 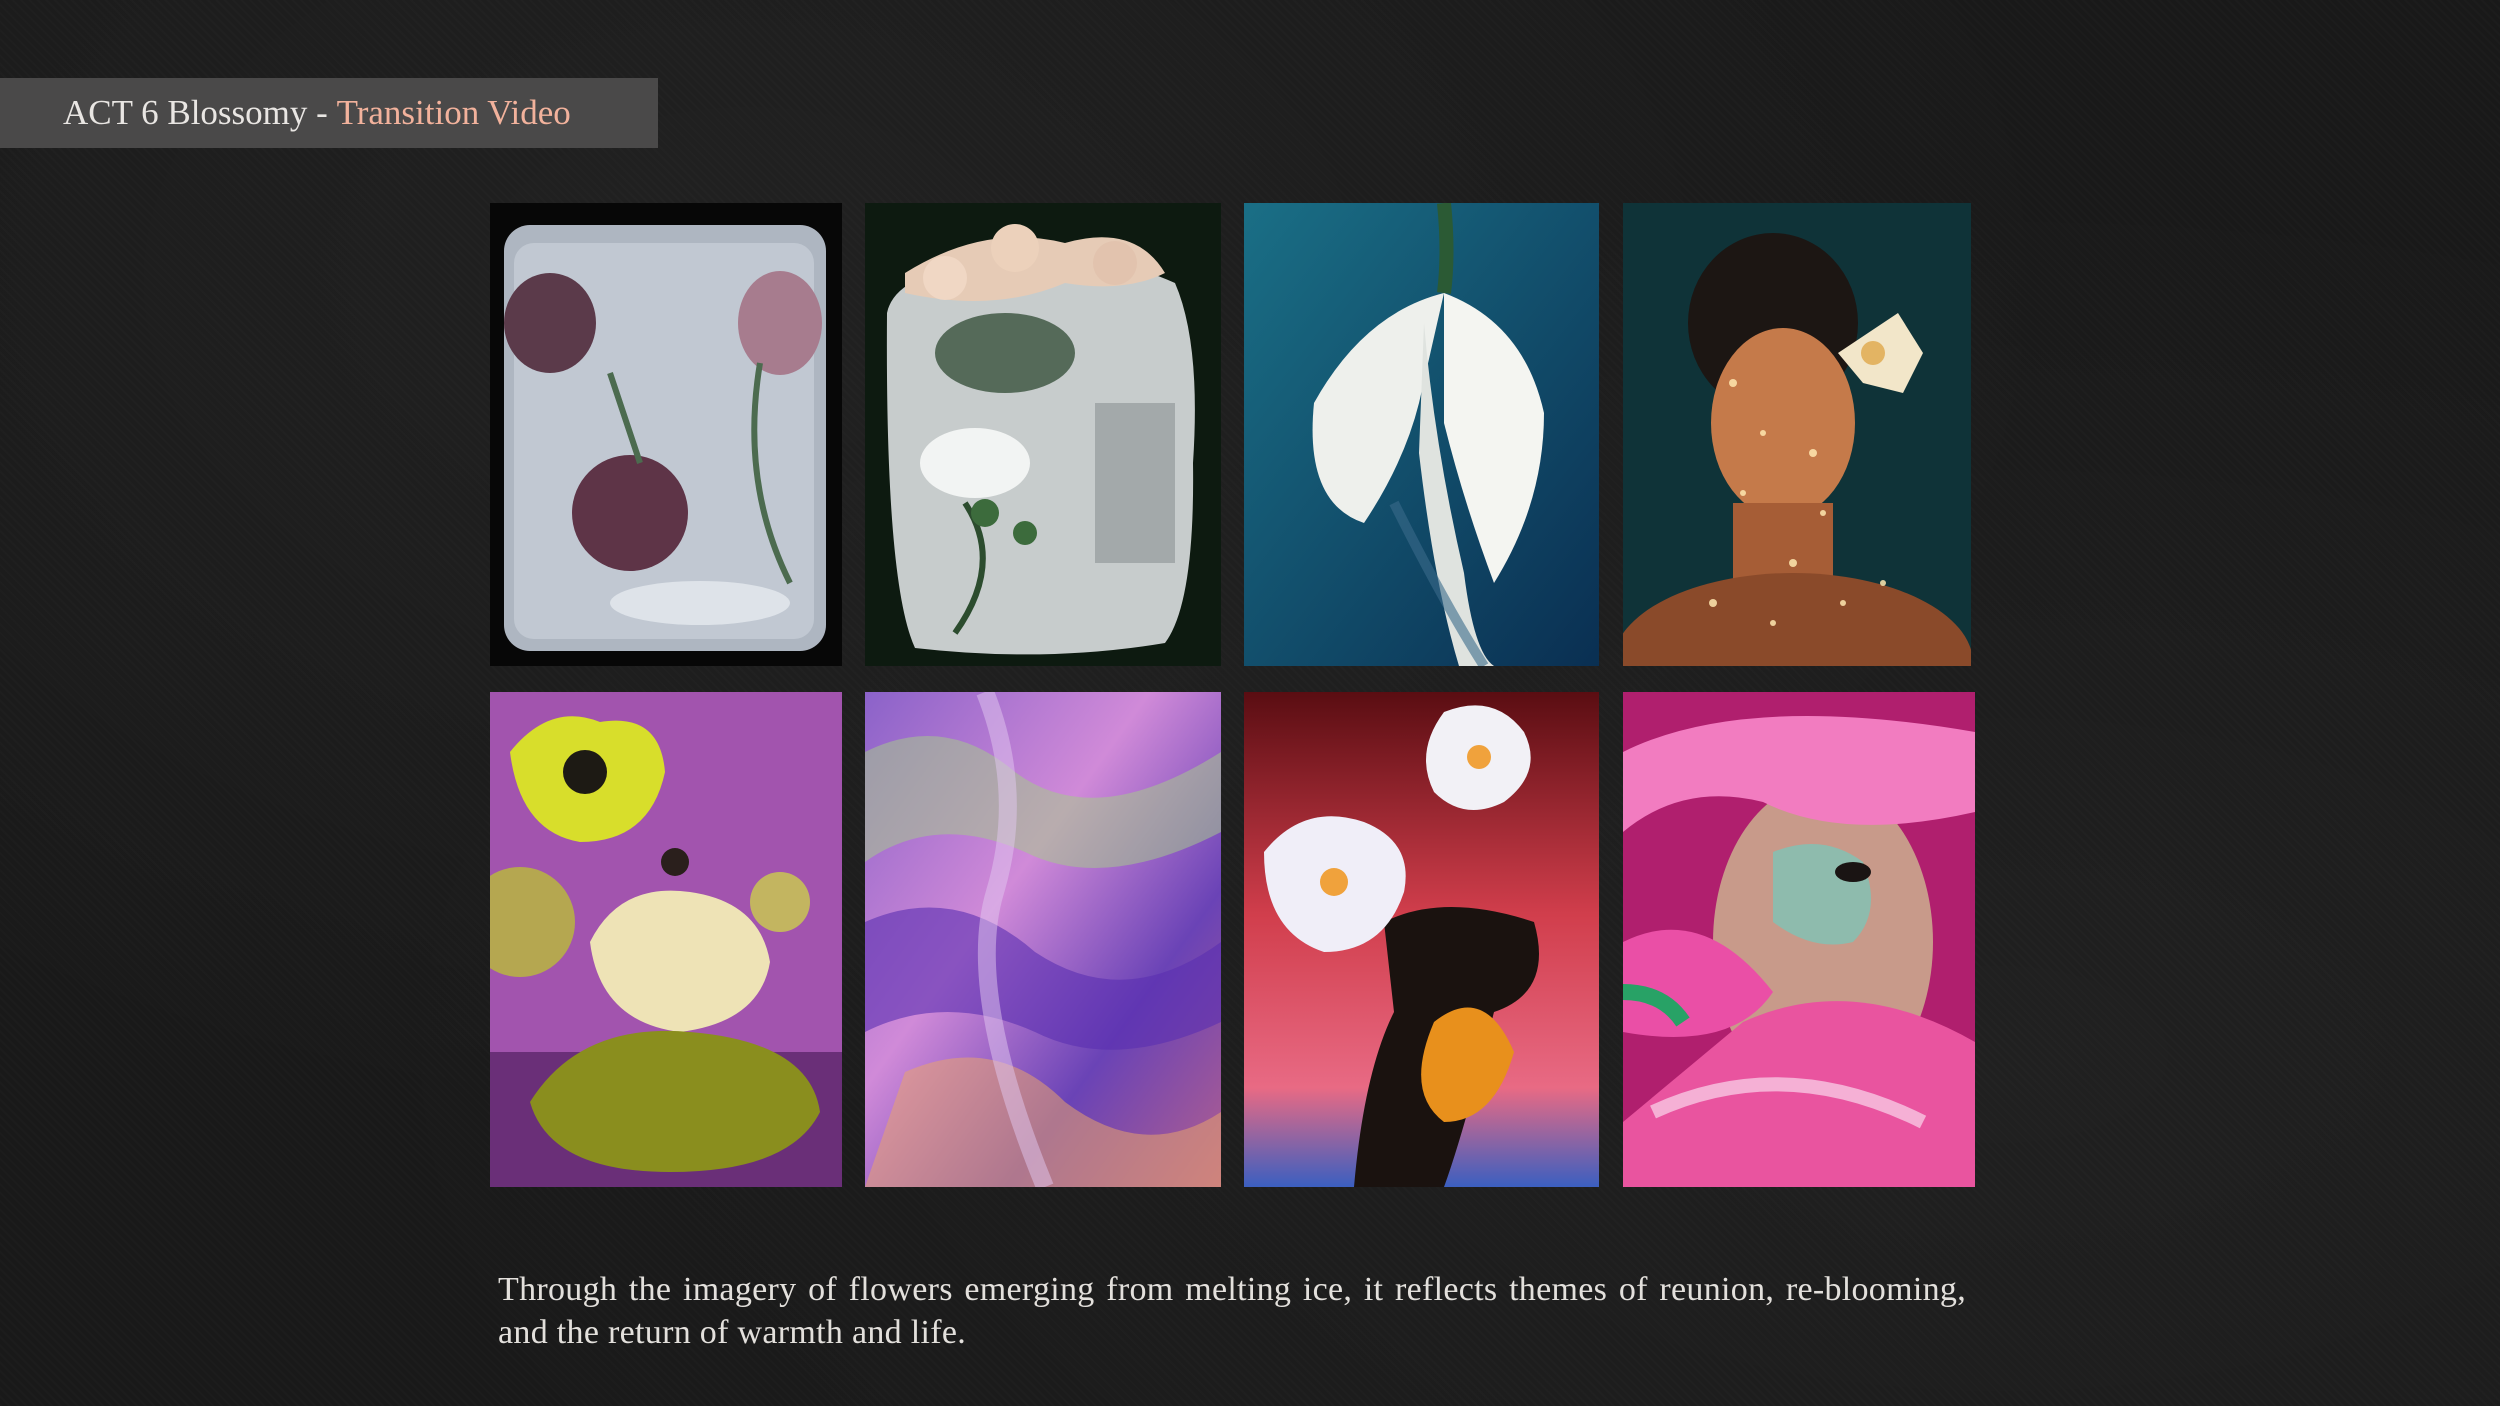 I want to click on slide-title-bar: ACT 6 Blossomy - Transition Video, so click(x=329, y=113).